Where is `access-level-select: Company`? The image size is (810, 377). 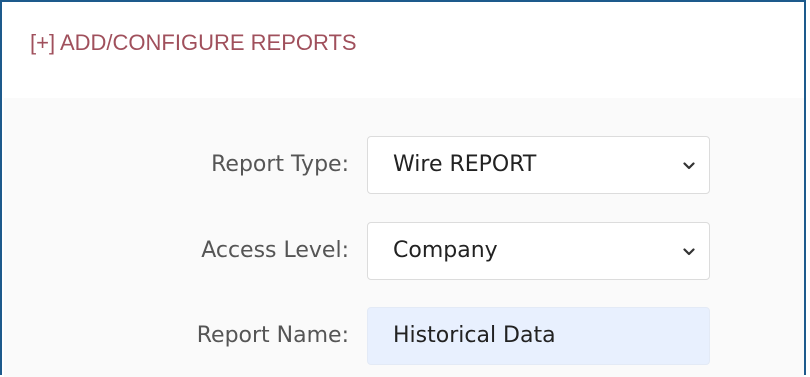
access-level-select: Company is located at coordinates (538, 251).